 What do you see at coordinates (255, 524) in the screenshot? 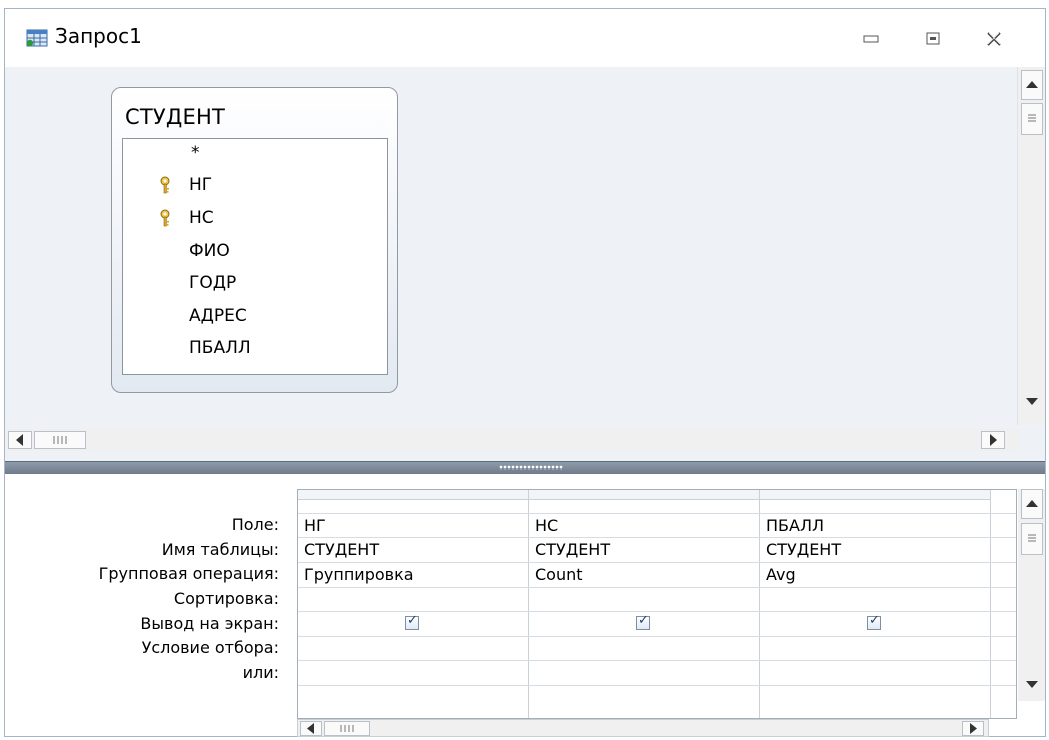
I see `row-label-field: Поле:` at bounding box center [255, 524].